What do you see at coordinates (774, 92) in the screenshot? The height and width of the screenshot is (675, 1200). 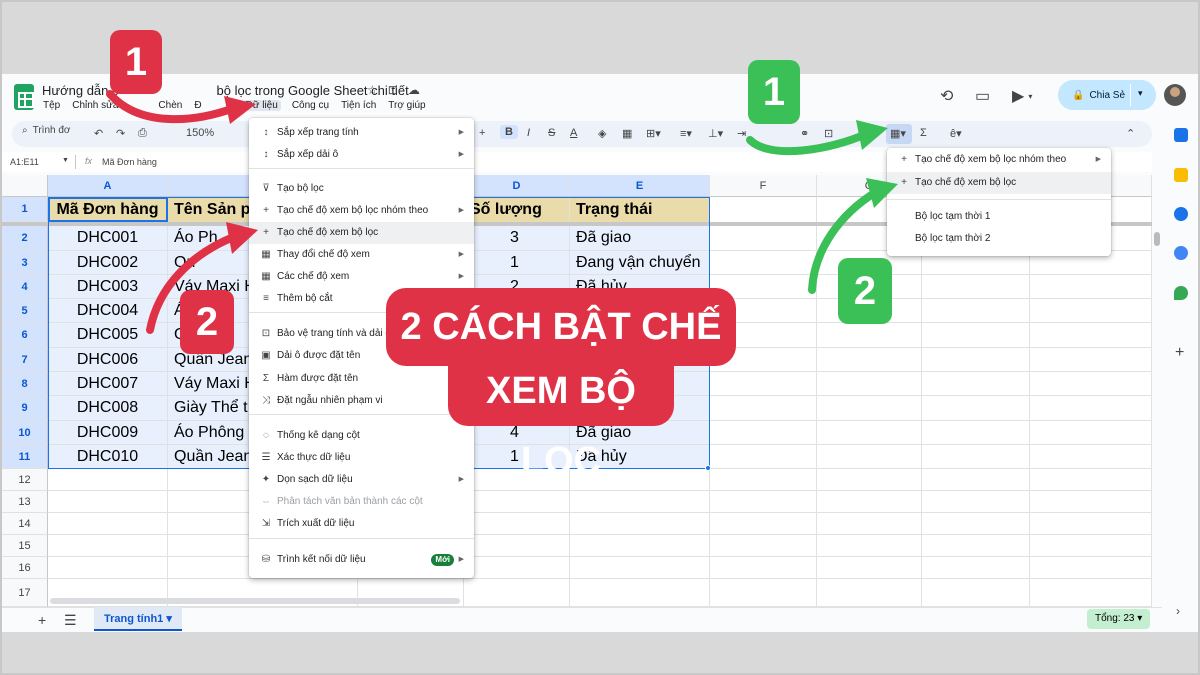 I see `right-step-1-badge: 1` at bounding box center [774, 92].